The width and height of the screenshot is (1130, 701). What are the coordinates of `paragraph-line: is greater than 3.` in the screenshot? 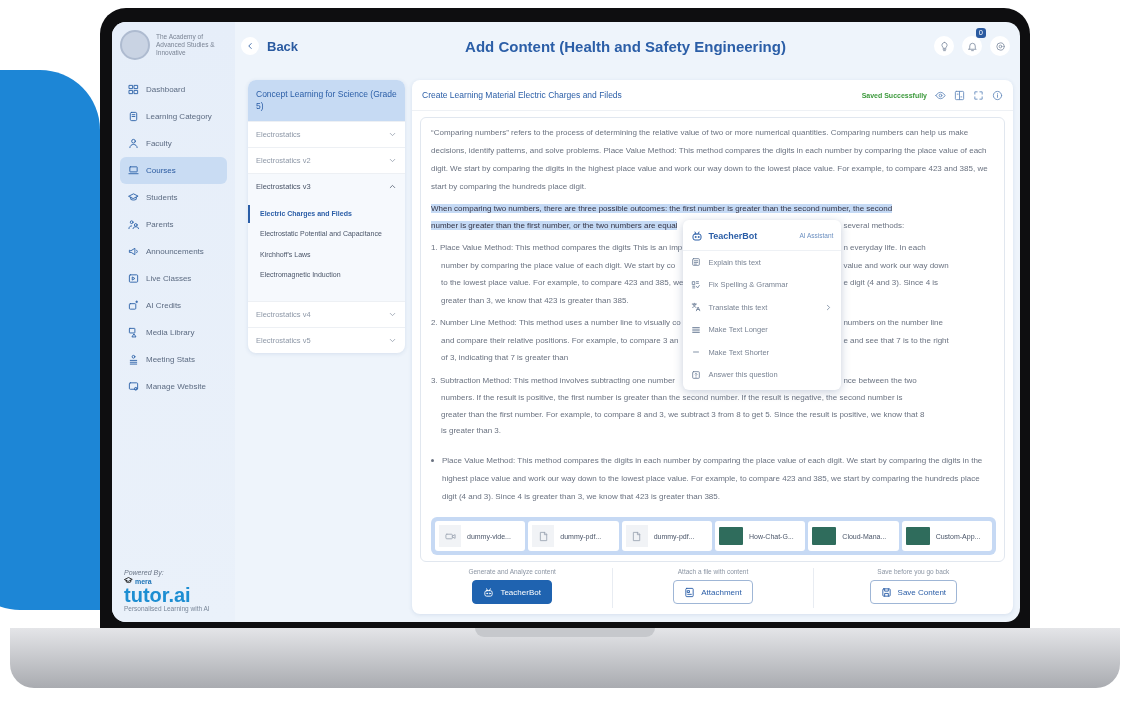 It's located at (471, 431).